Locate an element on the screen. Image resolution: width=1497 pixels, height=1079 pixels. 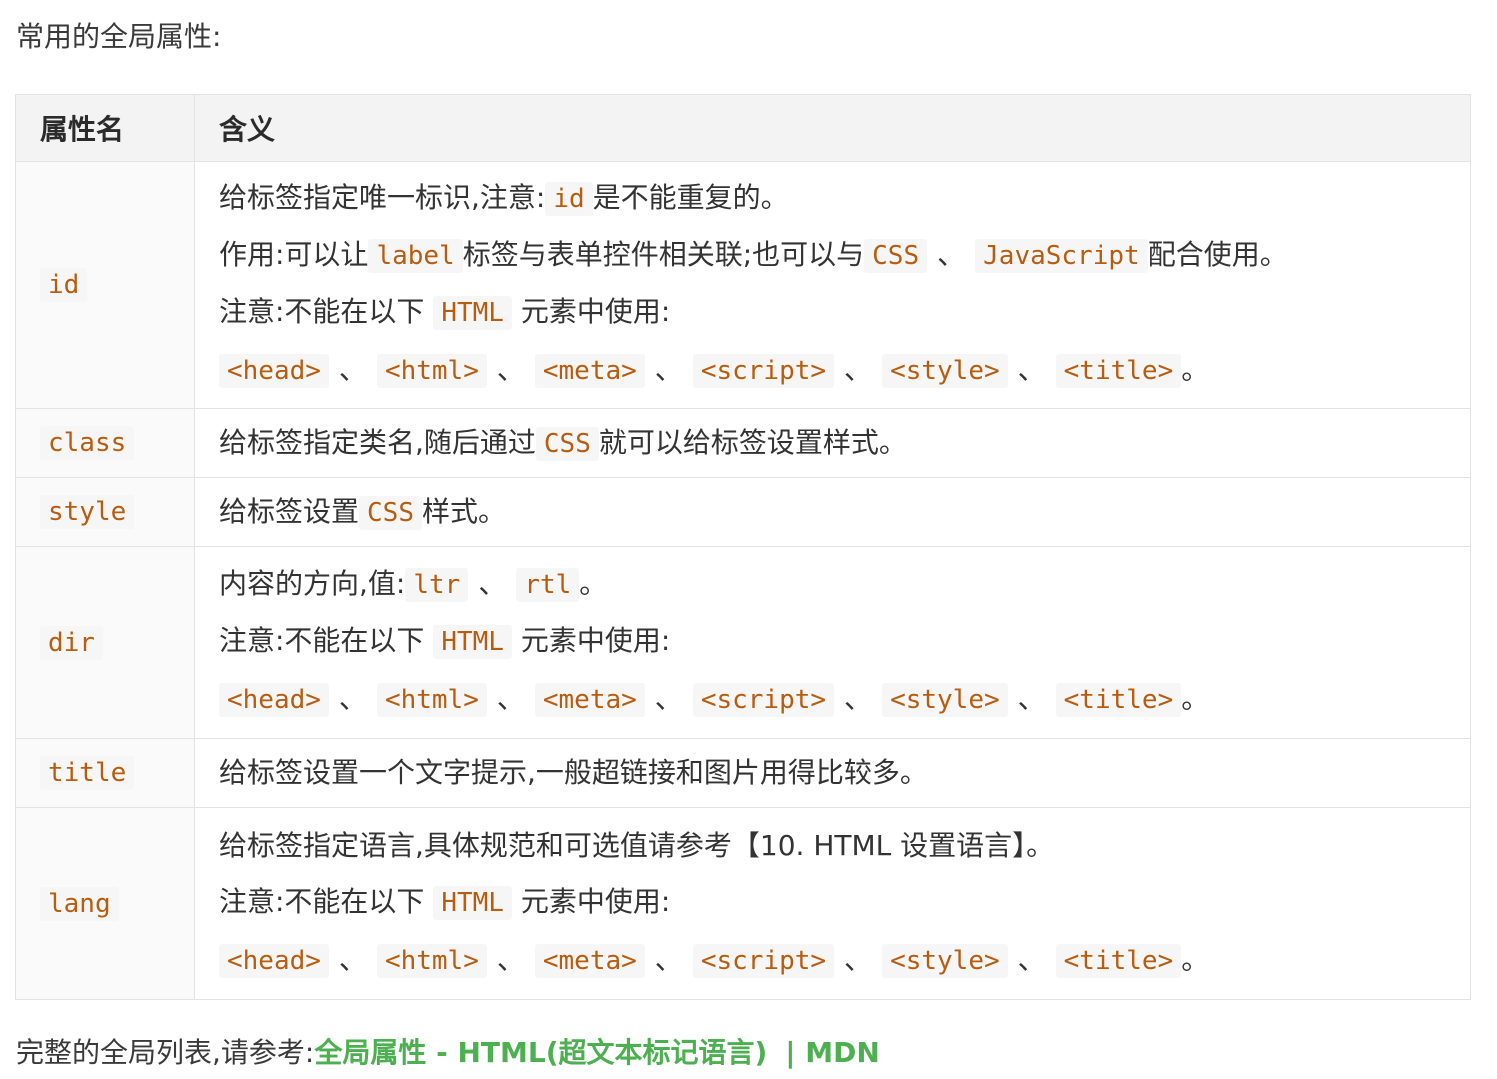
desc-text: 标签与表单控件相关联;也可以与 is located at coordinates (663, 254).